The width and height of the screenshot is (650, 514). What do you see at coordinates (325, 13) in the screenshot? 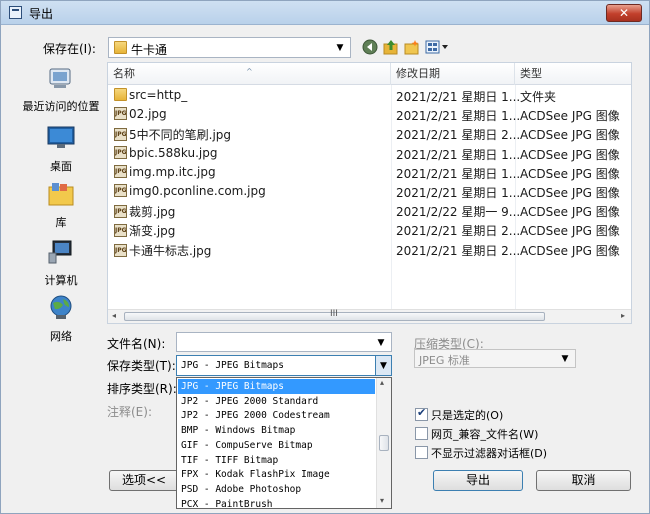
I see `title-bar: 导出 ✕` at bounding box center [325, 13].